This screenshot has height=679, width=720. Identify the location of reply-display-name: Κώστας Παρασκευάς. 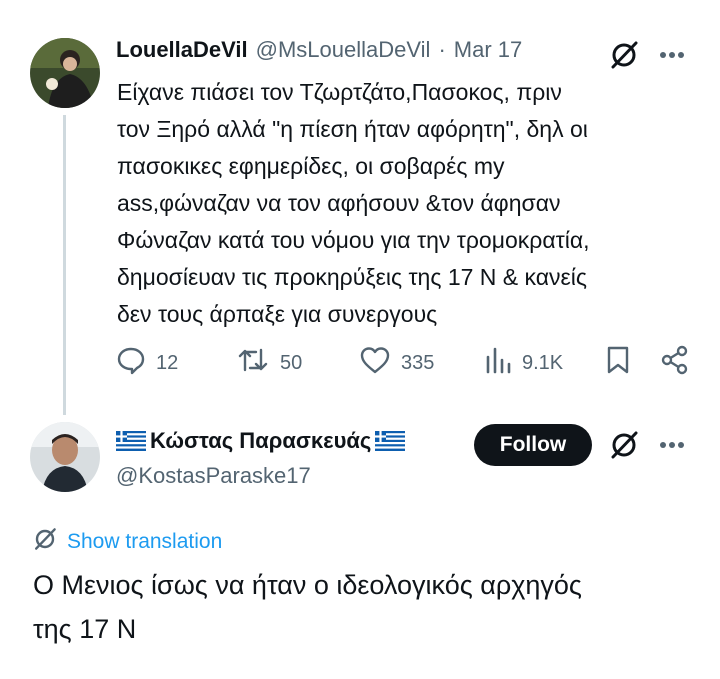
(261, 441).